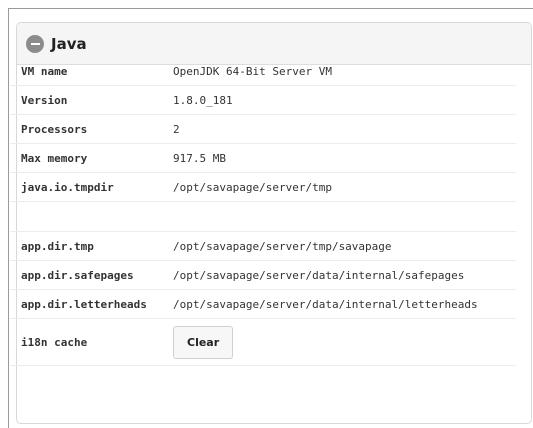  What do you see at coordinates (252, 71) in the screenshot?
I see `row-value: OpenJDK 64-Bit Server VM` at bounding box center [252, 71].